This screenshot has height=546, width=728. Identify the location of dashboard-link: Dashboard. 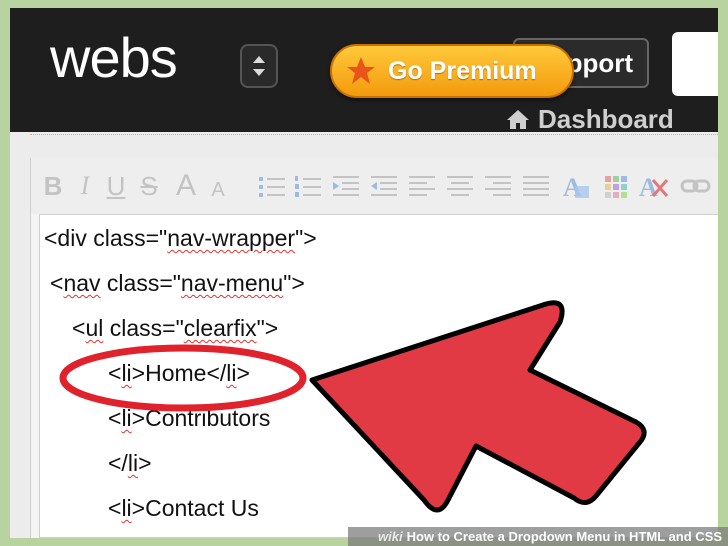
(590, 119).